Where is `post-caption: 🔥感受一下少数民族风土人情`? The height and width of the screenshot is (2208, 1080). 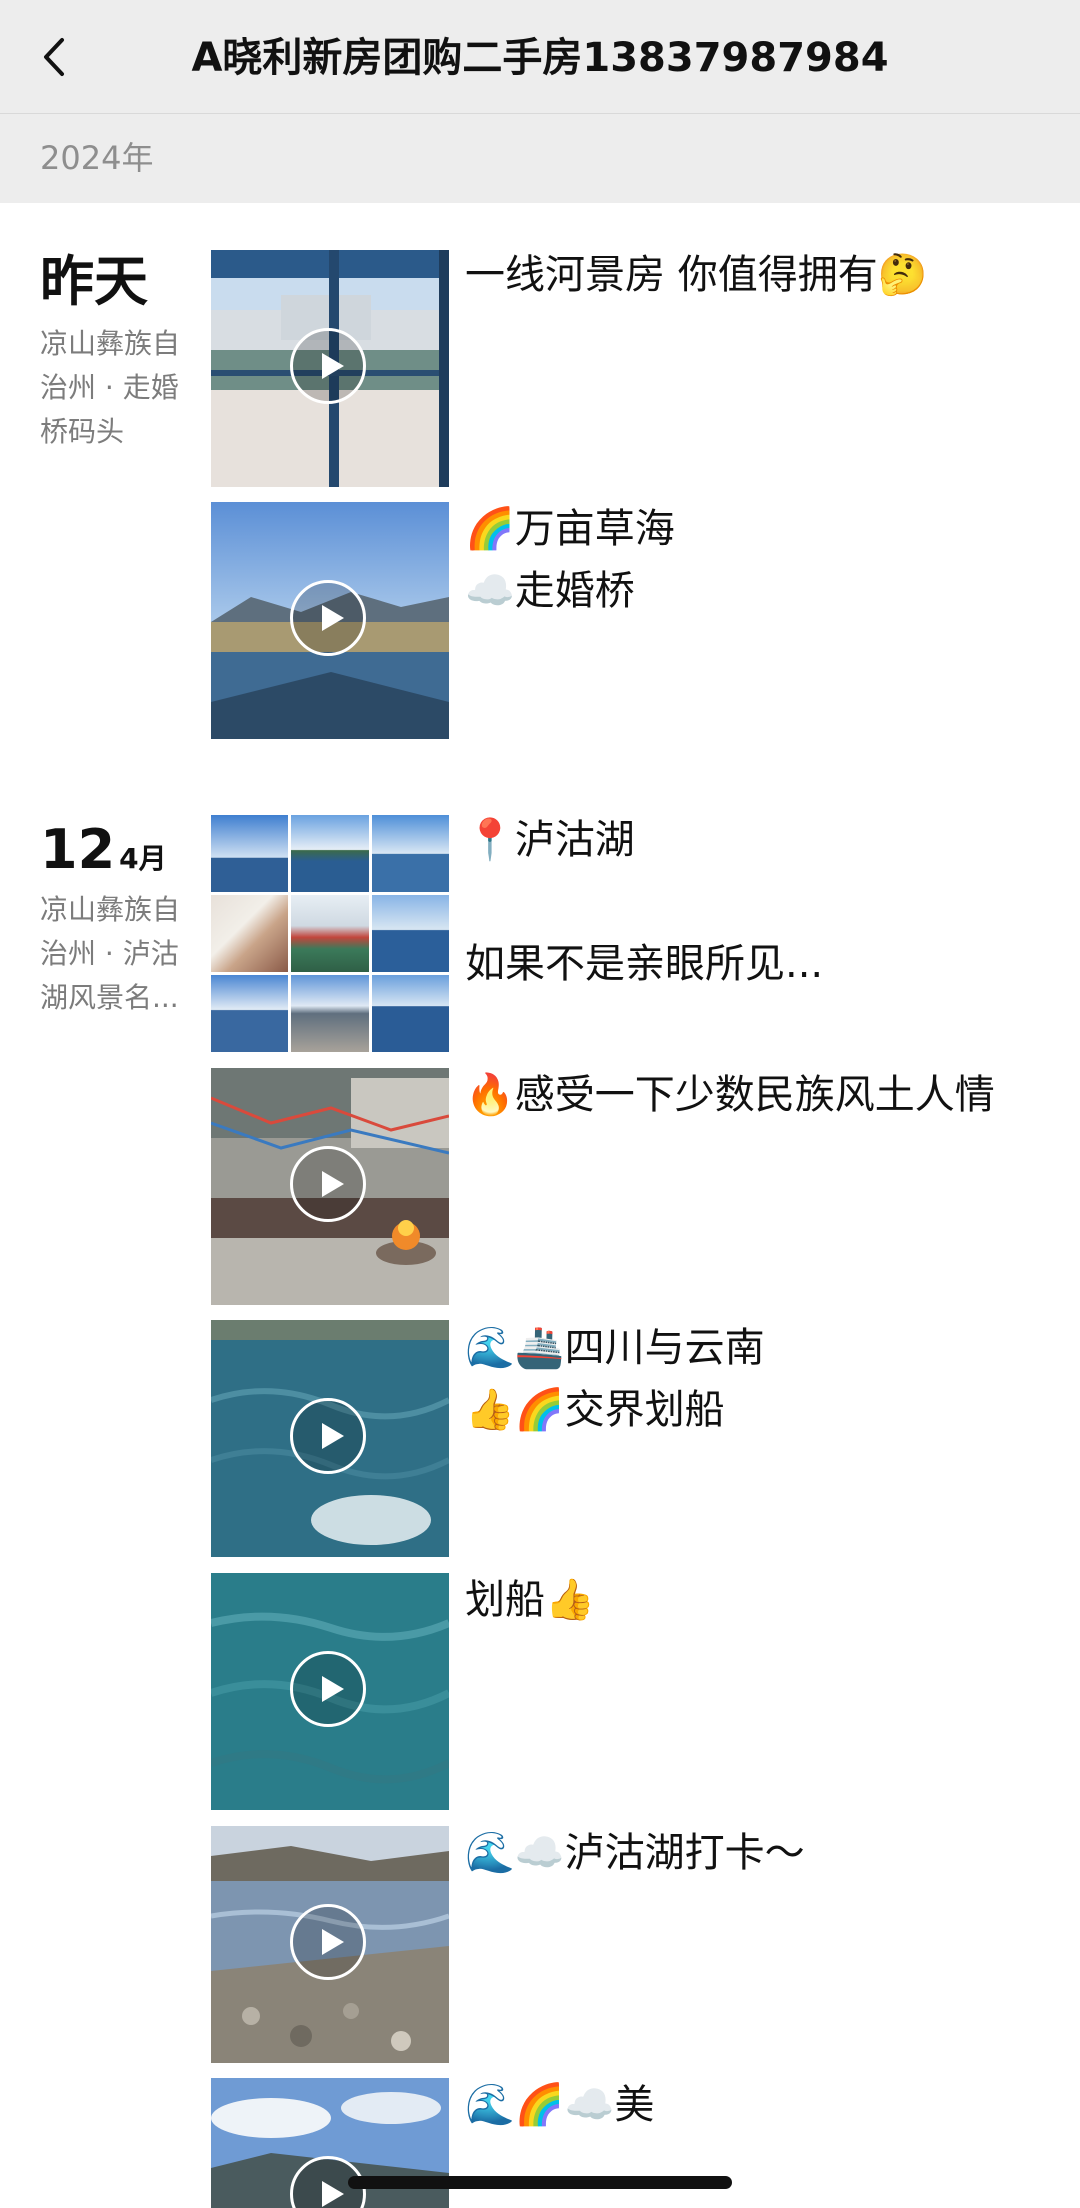 post-caption: 🔥感受一下少数民族风土人情 is located at coordinates (745, 1095).